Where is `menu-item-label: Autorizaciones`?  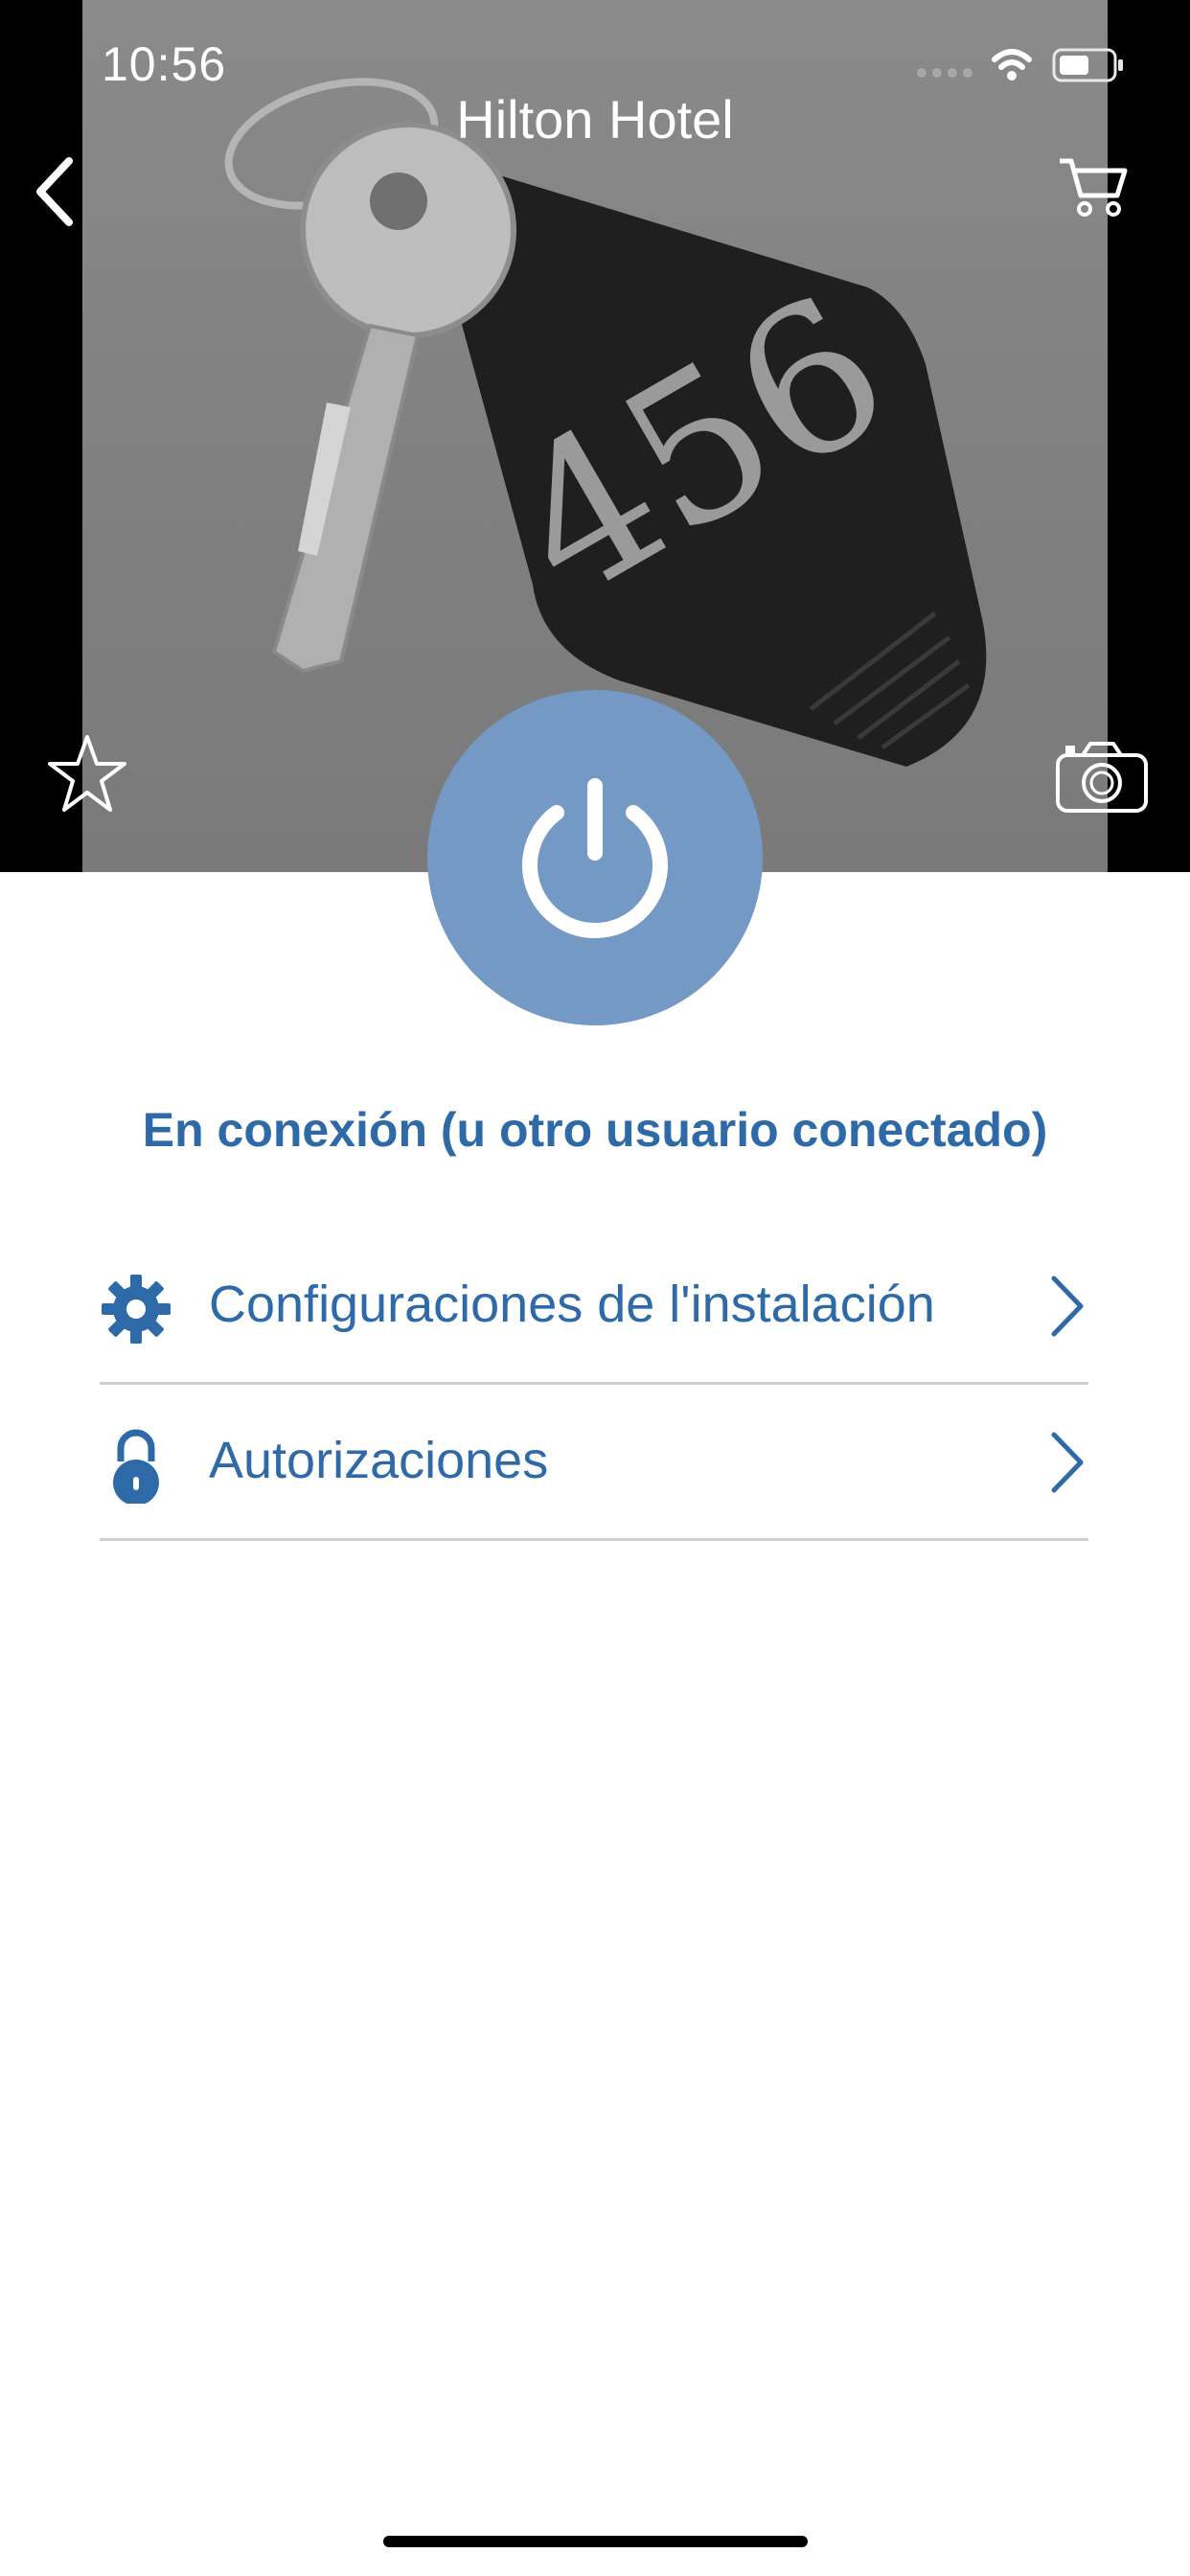 menu-item-label: Autorizaciones is located at coordinates (379, 1460).